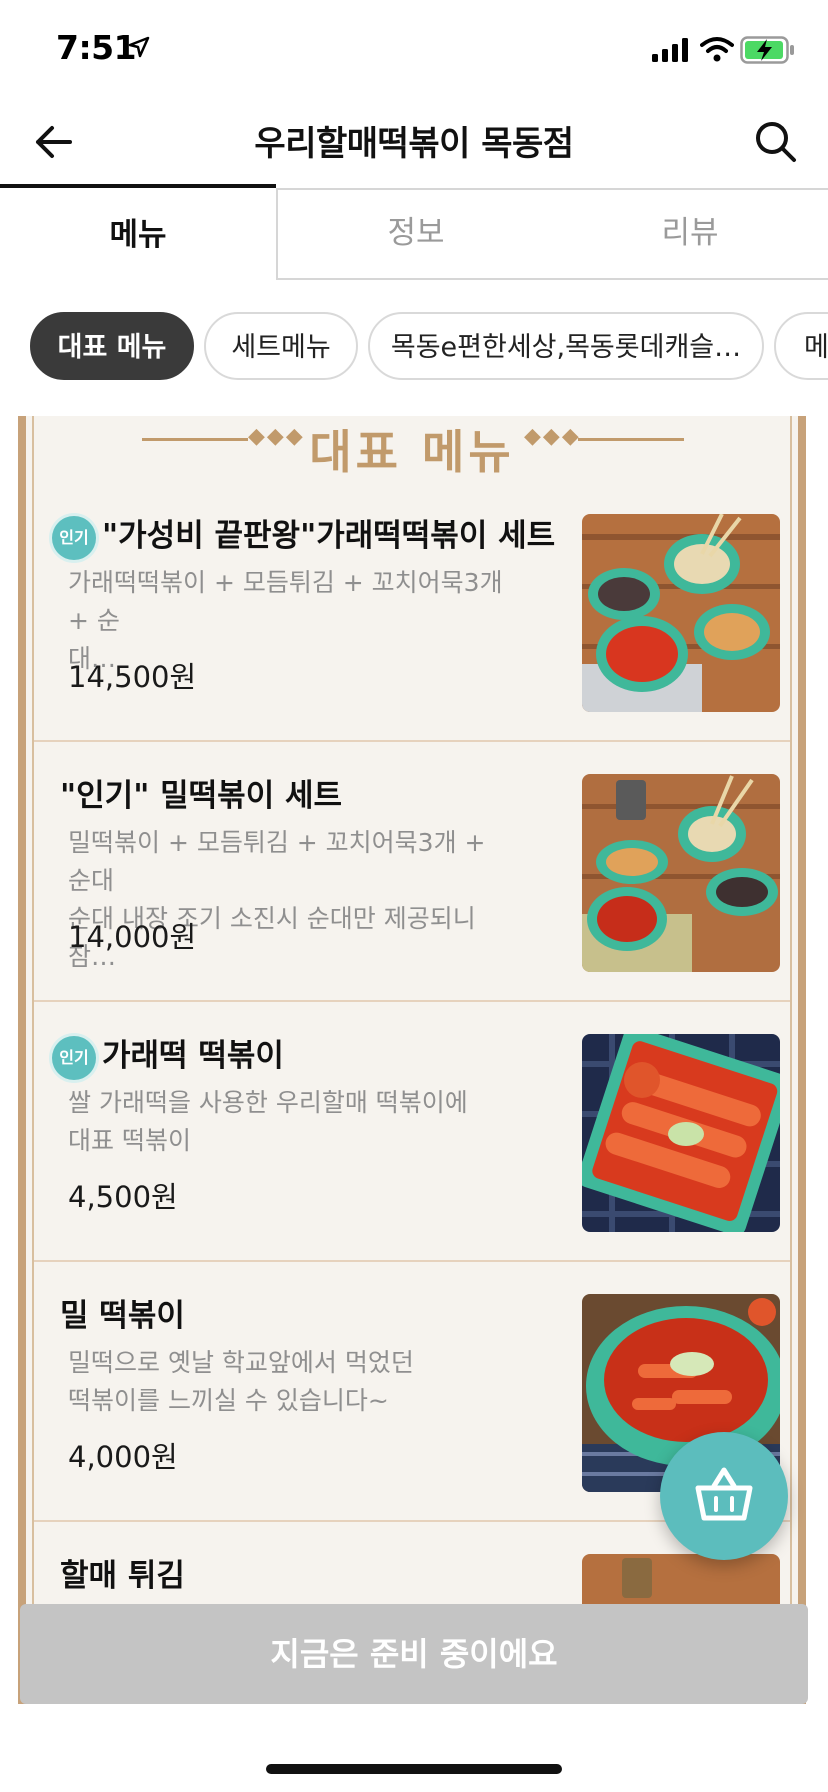 Image resolution: width=828 pixels, height=1792 pixels. What do you see at coordinates (690, 234) in the screenshot?
I see `tab-review: 리뷰` at bounding box center [690, 234].